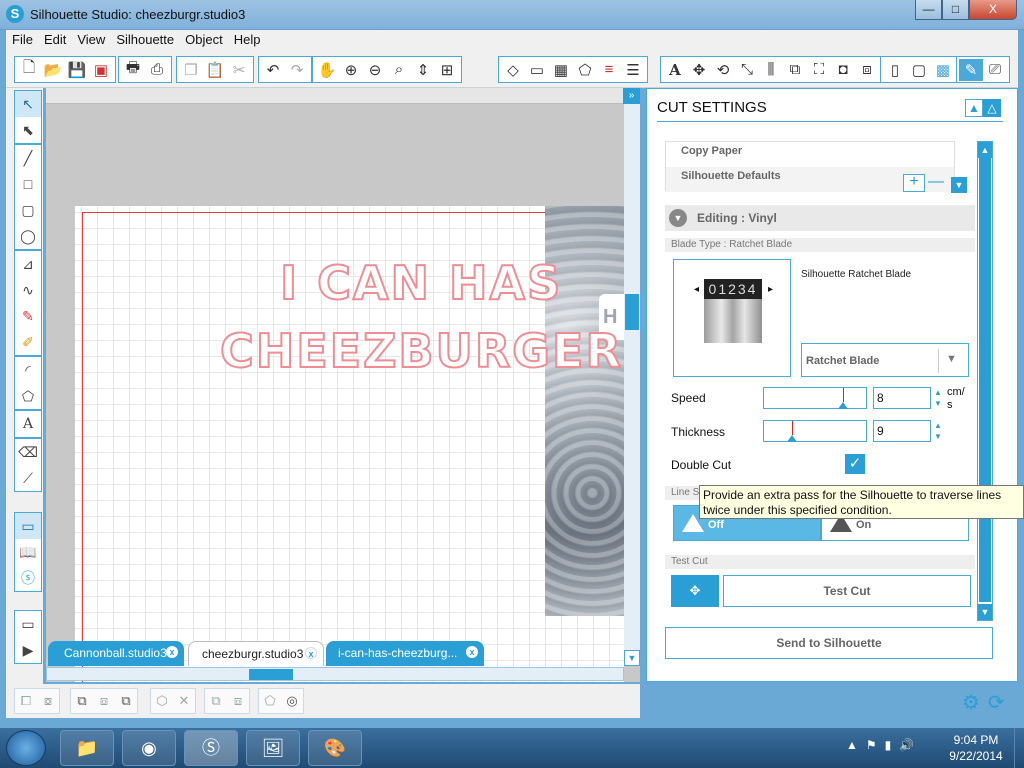 This screenshot has width=1024, height=768. I want to click on horizontal-scrollbar, so click(335, 674).